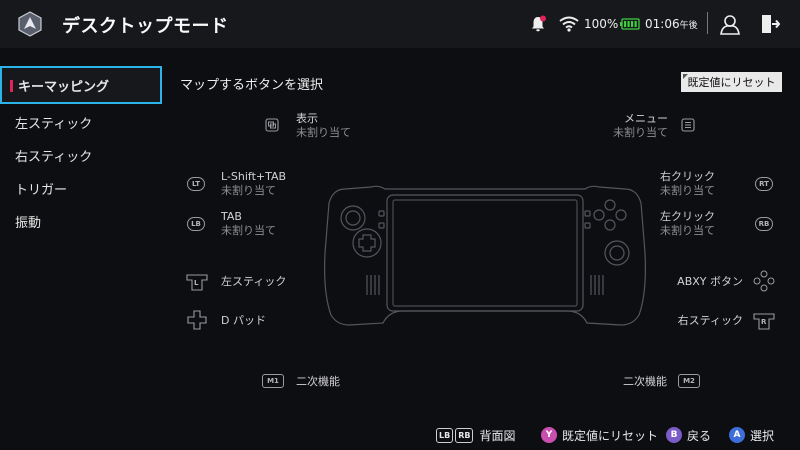  What do you see at coordinates (662, 24) in the screenshot?
I see `clock-time: 01:06` at bounding box center [662, 24].